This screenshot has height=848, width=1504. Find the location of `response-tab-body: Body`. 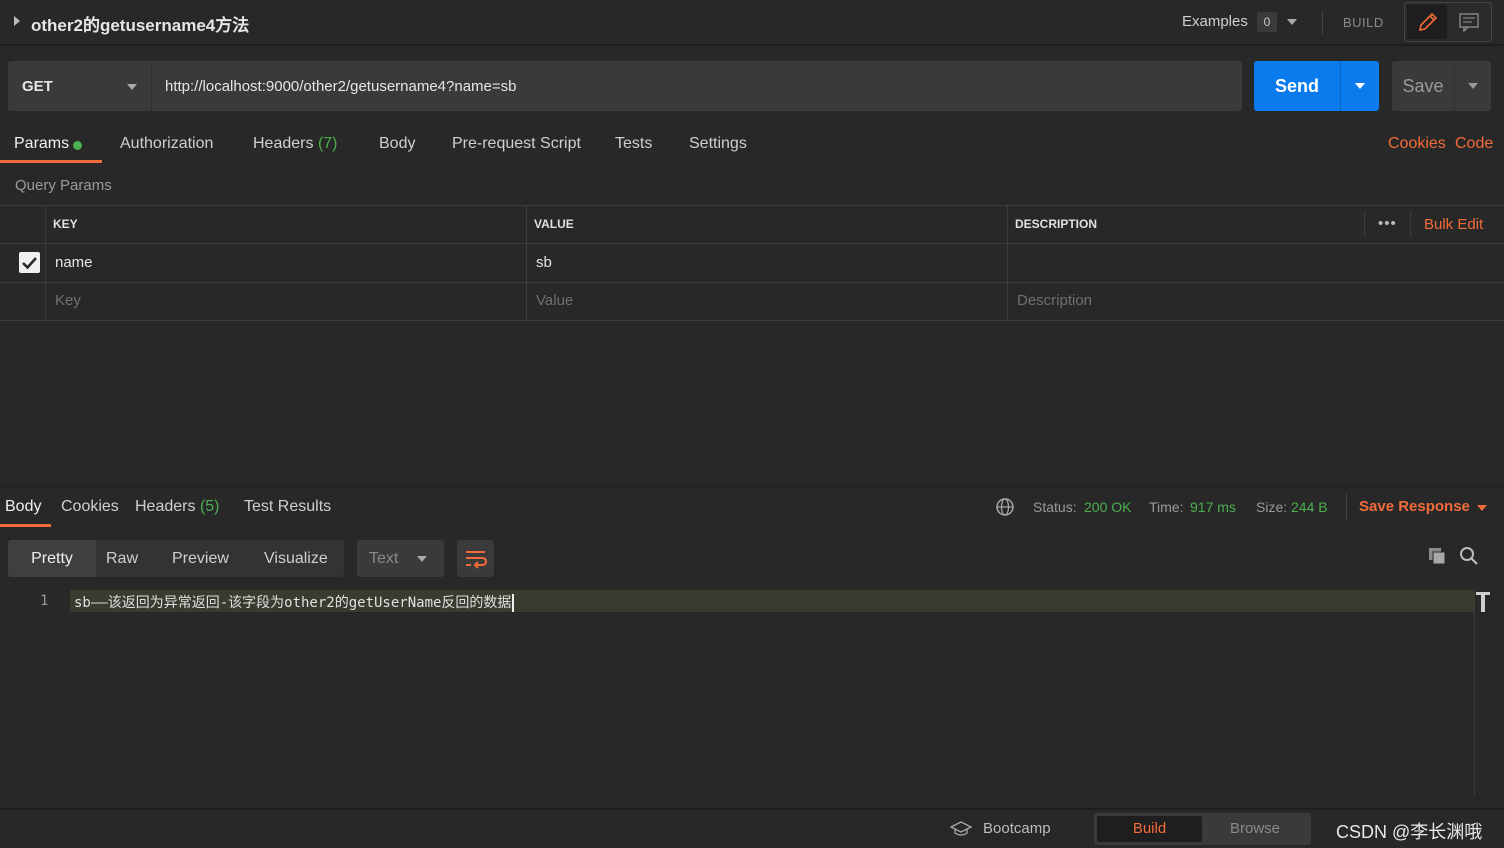

response-tab-body: Body is located at coordinates (23, 507).